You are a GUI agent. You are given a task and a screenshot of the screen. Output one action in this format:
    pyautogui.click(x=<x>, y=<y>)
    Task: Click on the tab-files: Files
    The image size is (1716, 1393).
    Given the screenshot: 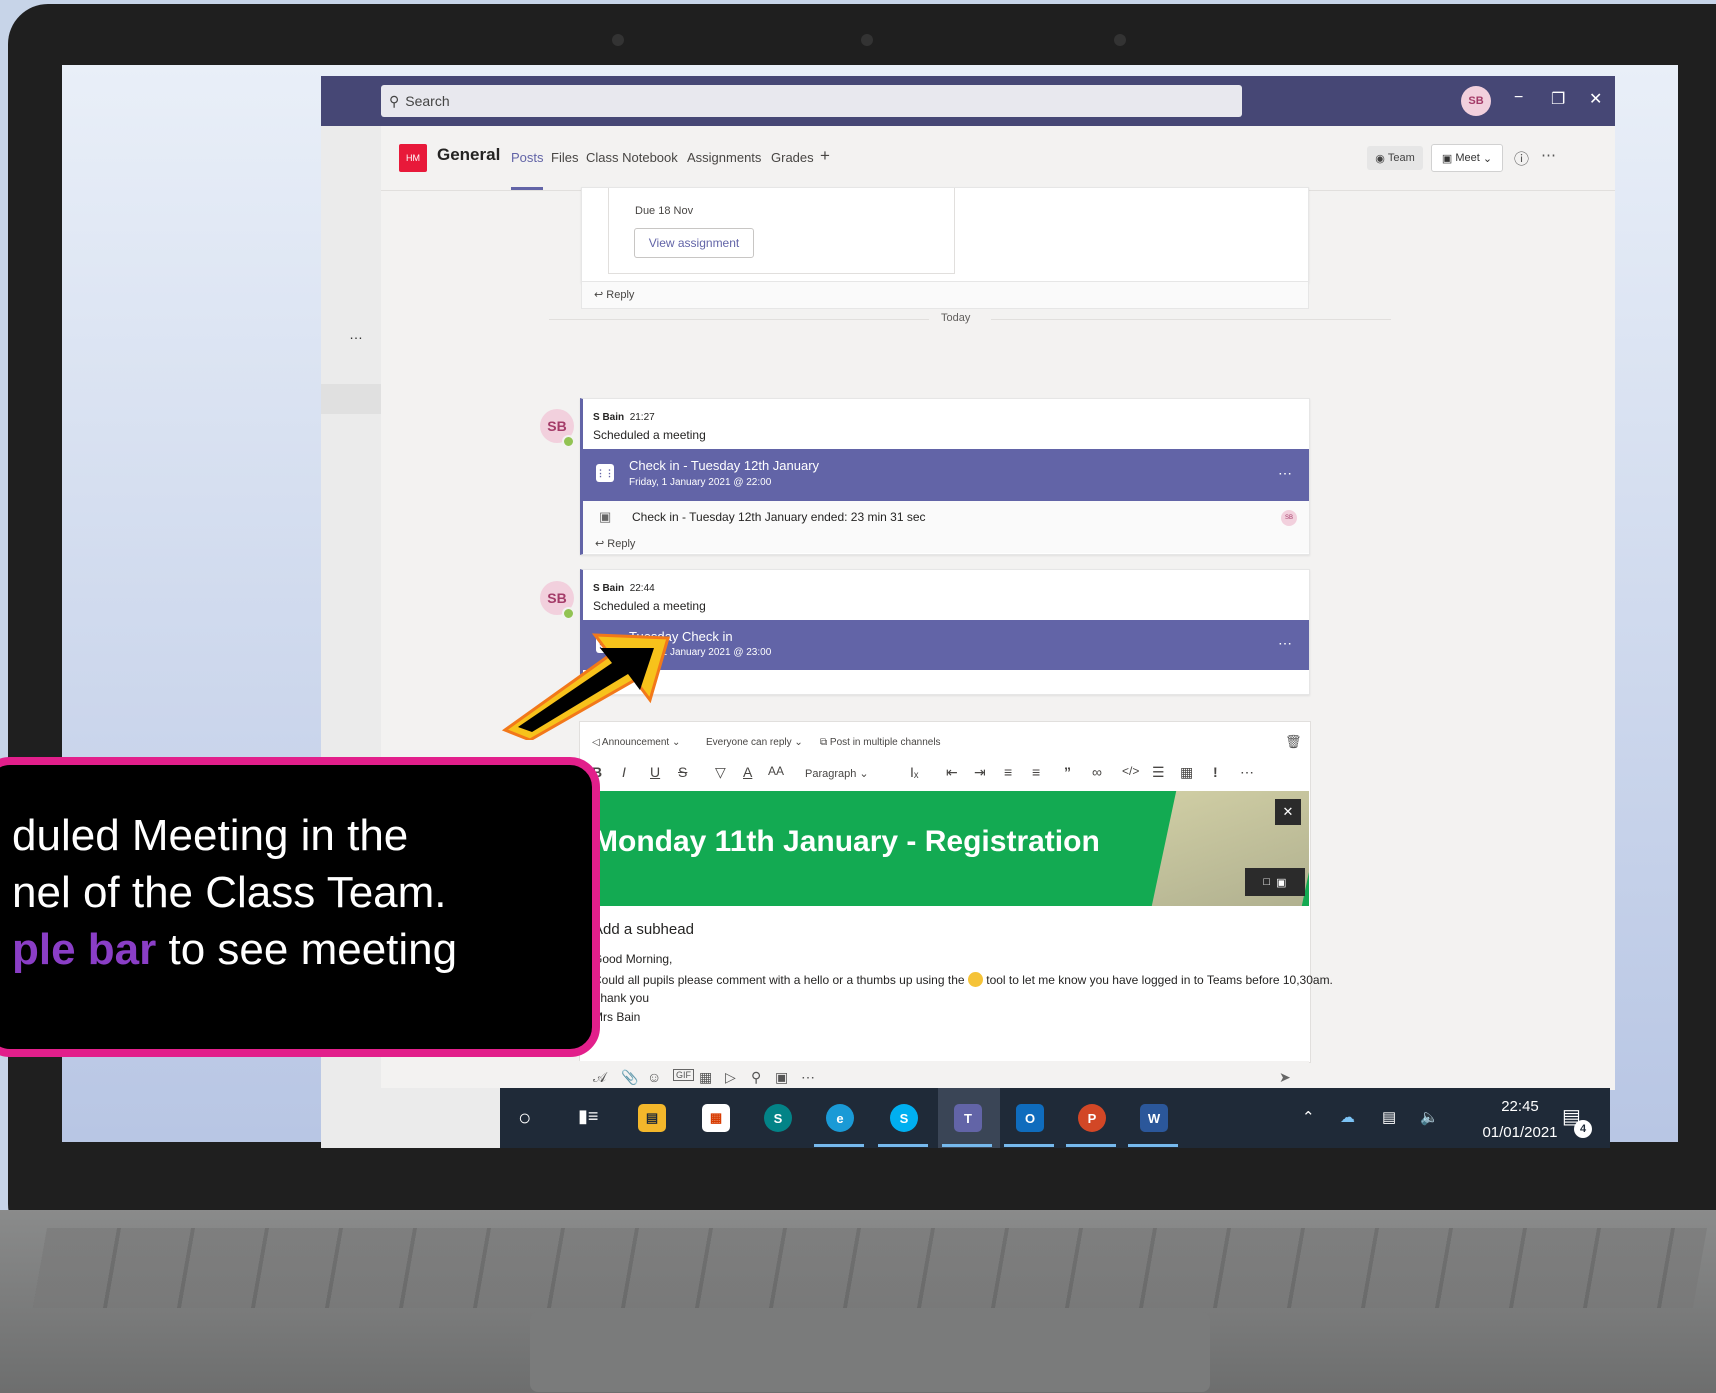 What is the action you would take?
    pyautogui.click(x=564, y=157)
    